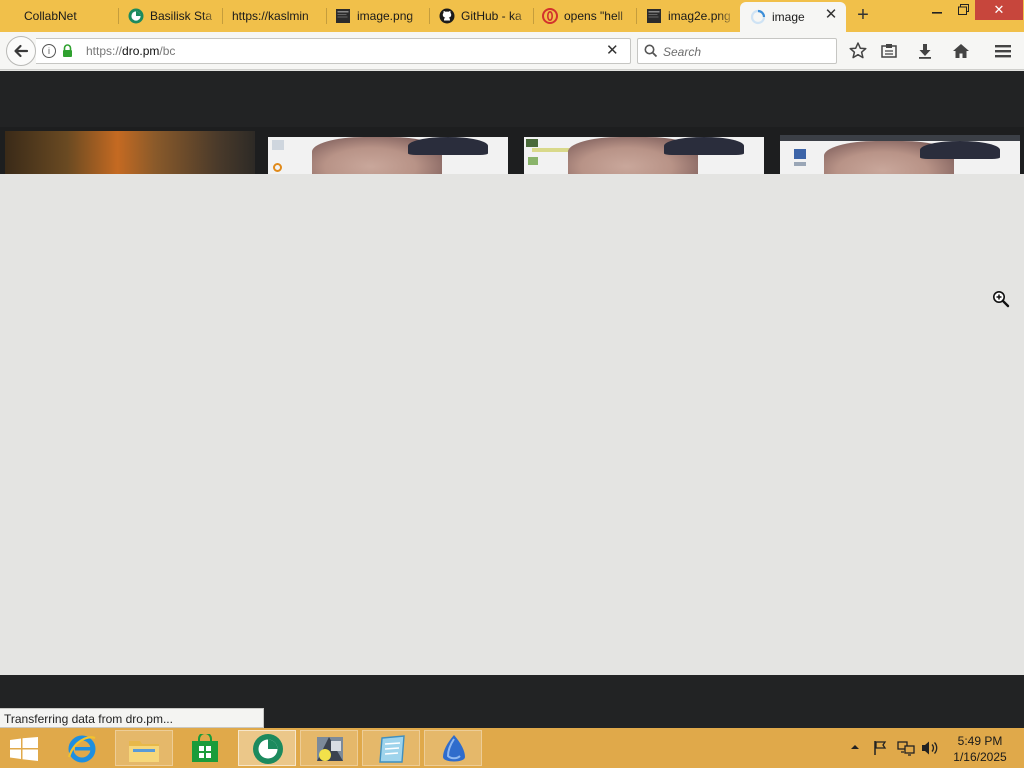 Image resolution: width=1024 pixels, height=768 pixels. I want to click on search-icon, so click(651, 53).